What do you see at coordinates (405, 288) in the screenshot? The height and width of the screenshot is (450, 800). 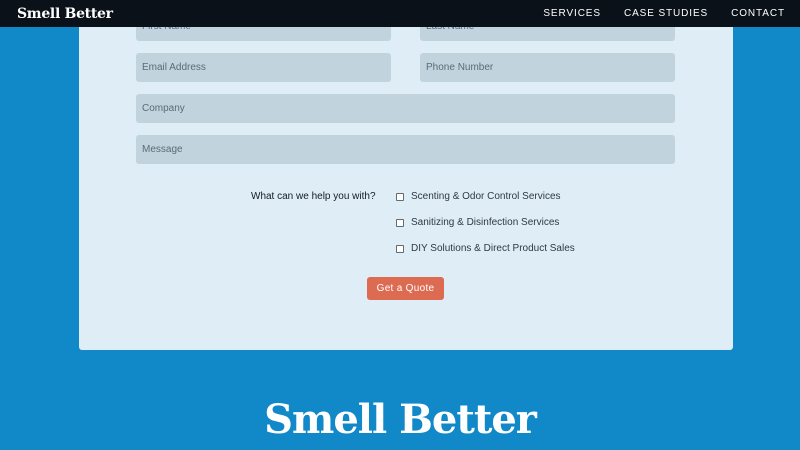 I see `get-quote-button: Get a Quote` at bounding box center [405, 288].